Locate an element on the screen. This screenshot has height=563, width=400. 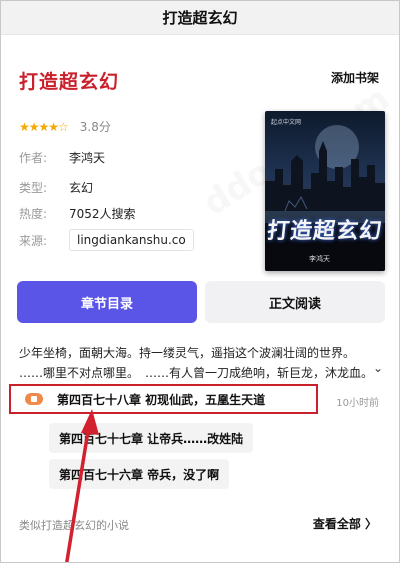
cover-brand: 起点中文网 is located at coordinates (286, 122).